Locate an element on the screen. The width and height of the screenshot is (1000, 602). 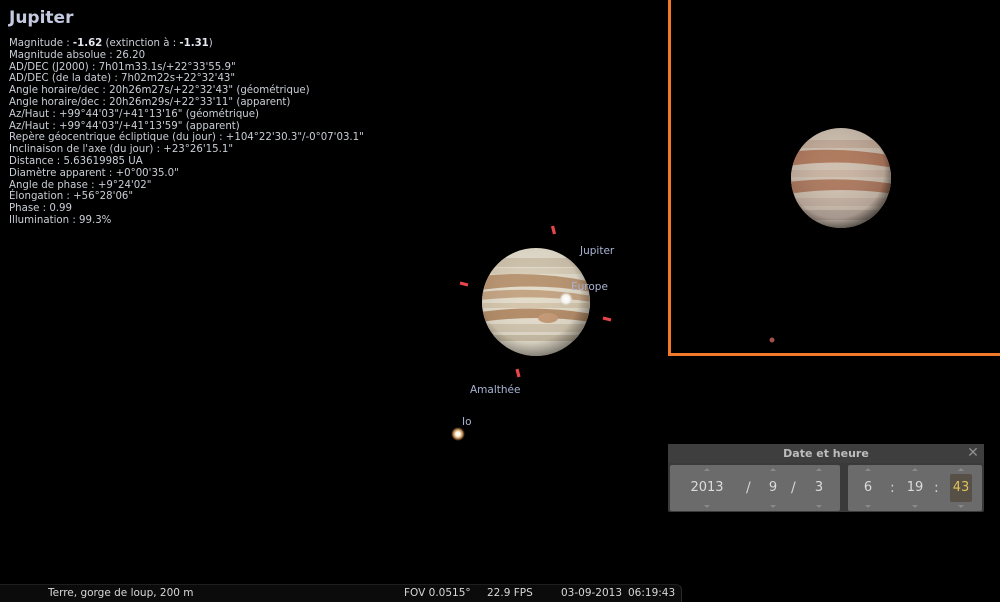
month-down-arrow-icon is located at coordinates (773, 506).